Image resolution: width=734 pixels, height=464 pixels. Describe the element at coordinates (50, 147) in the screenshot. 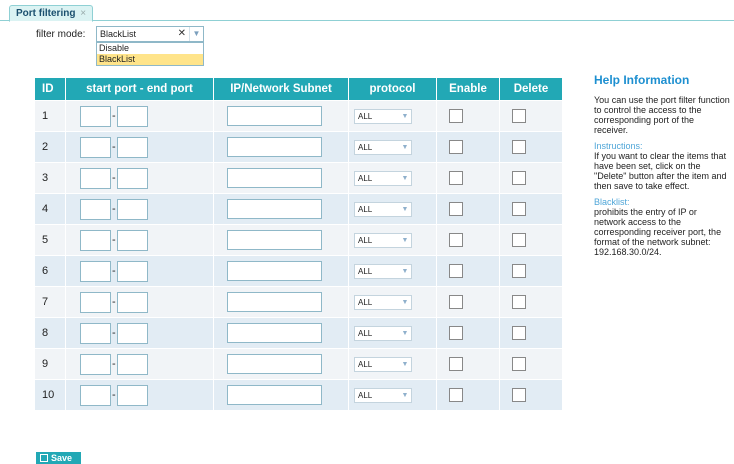

I see `row-id: 2` at that location.